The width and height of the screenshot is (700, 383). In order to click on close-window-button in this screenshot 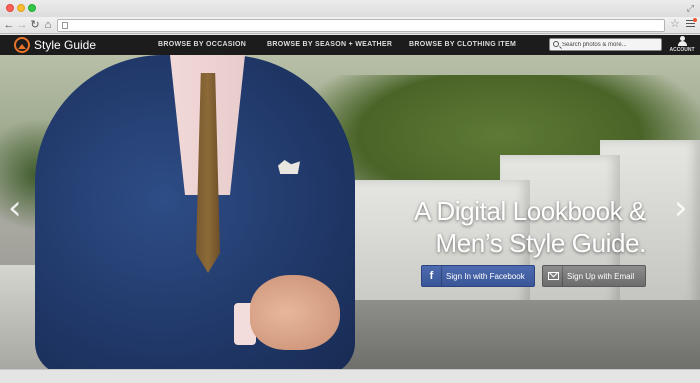, I will do `click(10, 8)`.